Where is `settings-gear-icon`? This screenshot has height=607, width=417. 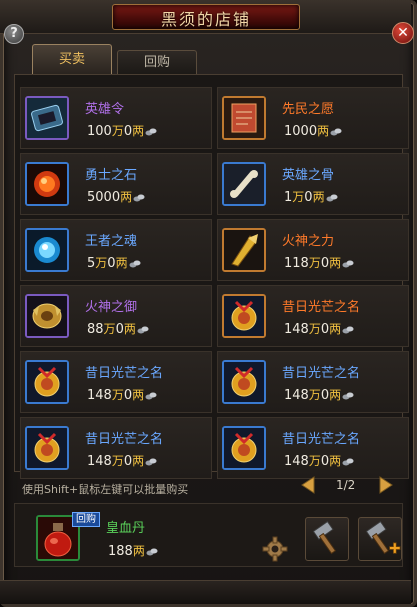 settings-gear-icon is located at coordinates (275, 549).